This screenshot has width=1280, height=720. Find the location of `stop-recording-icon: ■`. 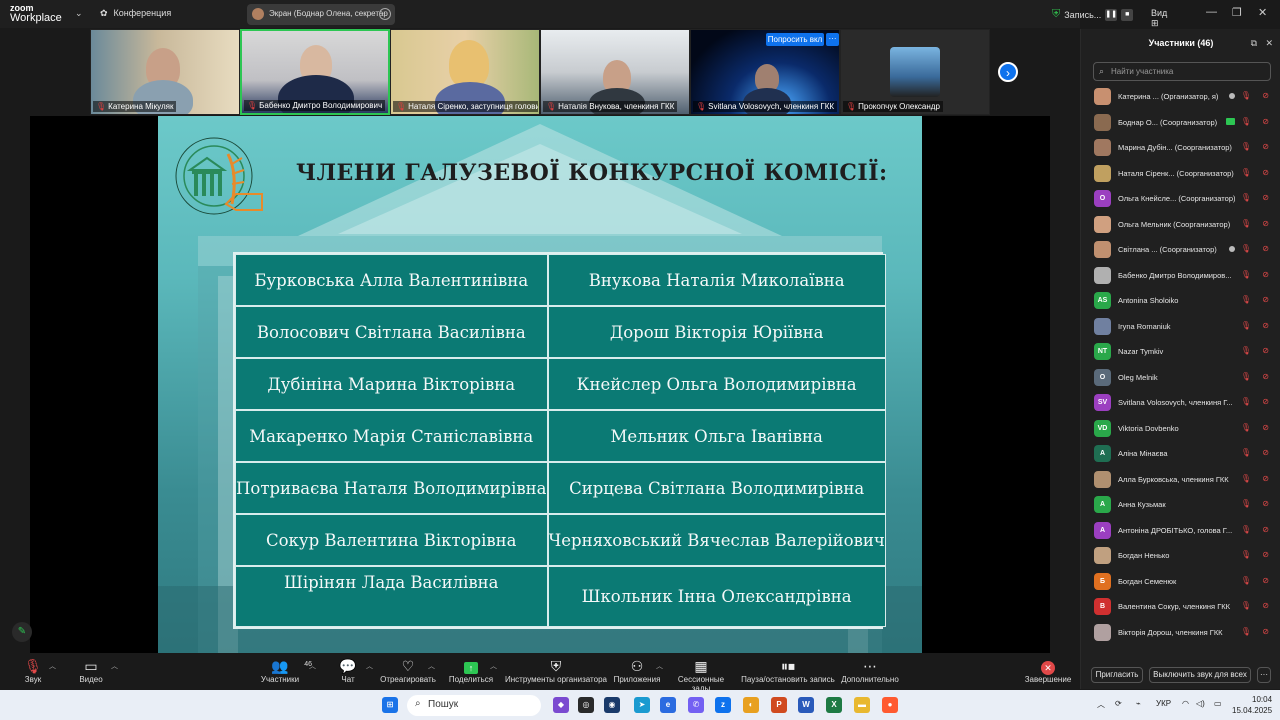

stop-recording-icon: ■ is located at coordinates (1127, 14).